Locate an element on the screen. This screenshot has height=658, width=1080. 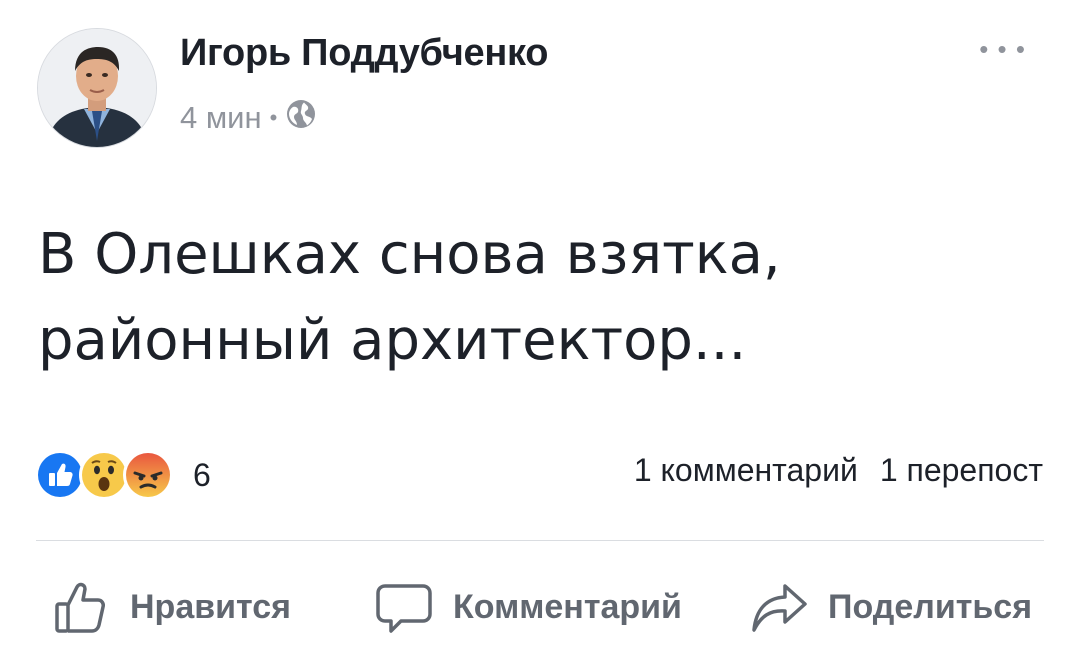
avatar-photo is located at coordinates (97, 88).